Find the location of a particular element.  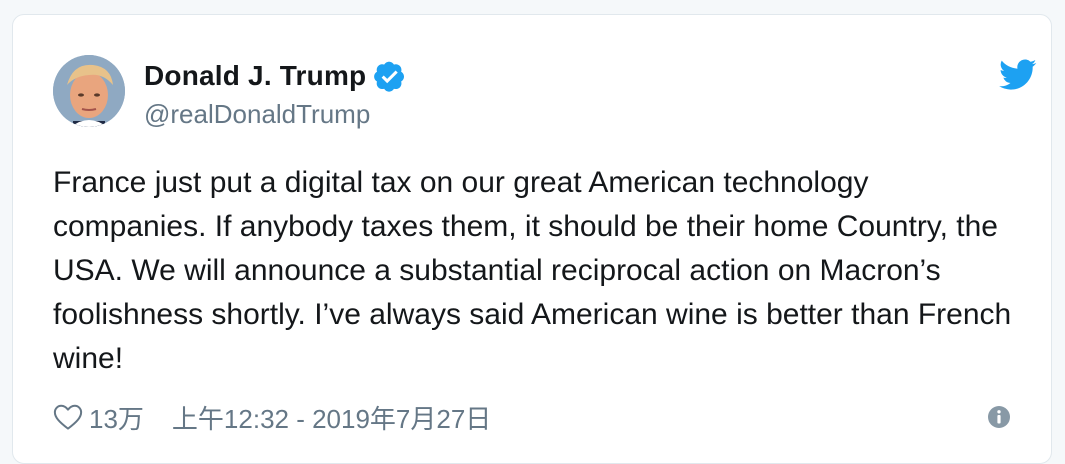

avatar is located at coordinates (89, 91).